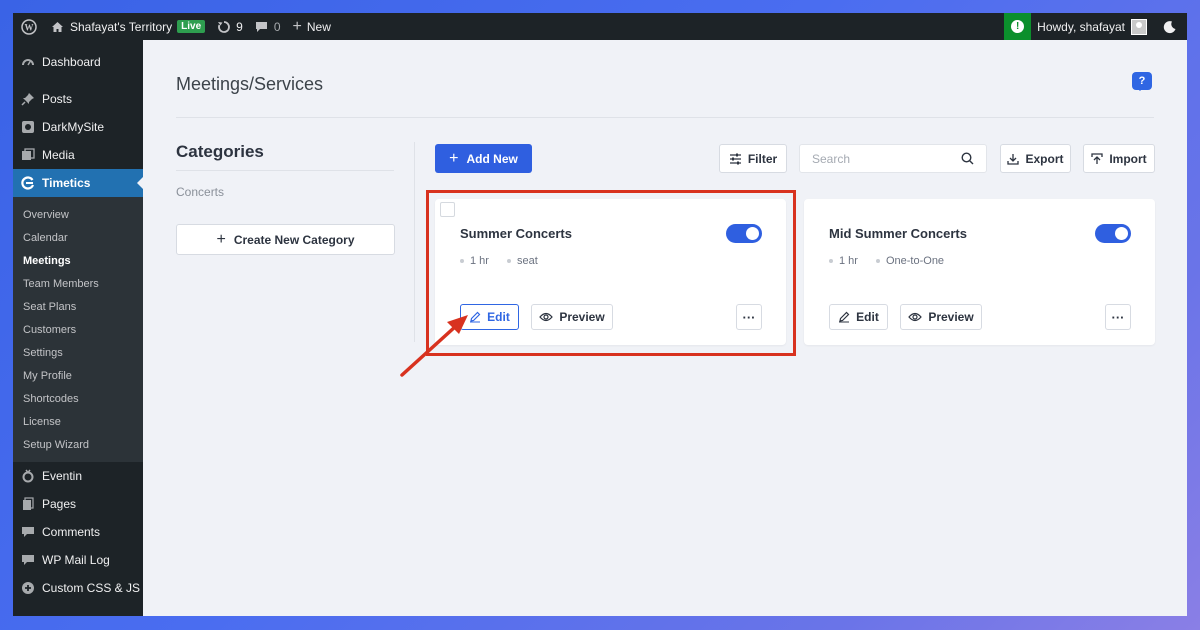 The image size is (1200, 630). Describe the element at coordinates (91, 588) in the screenshot. I see `sidebar-item-label: Custom CSS & JS` at that location.